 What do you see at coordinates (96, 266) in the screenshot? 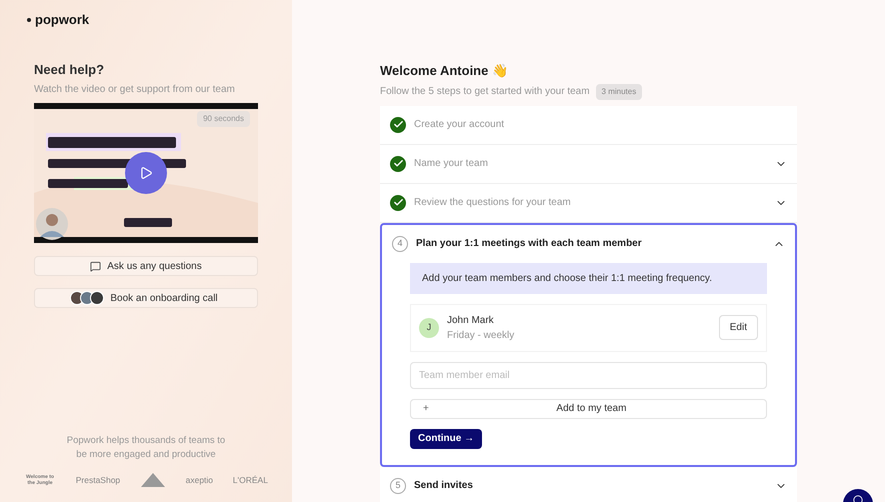
I see `chat-icon` at bounding box center [96, 266].